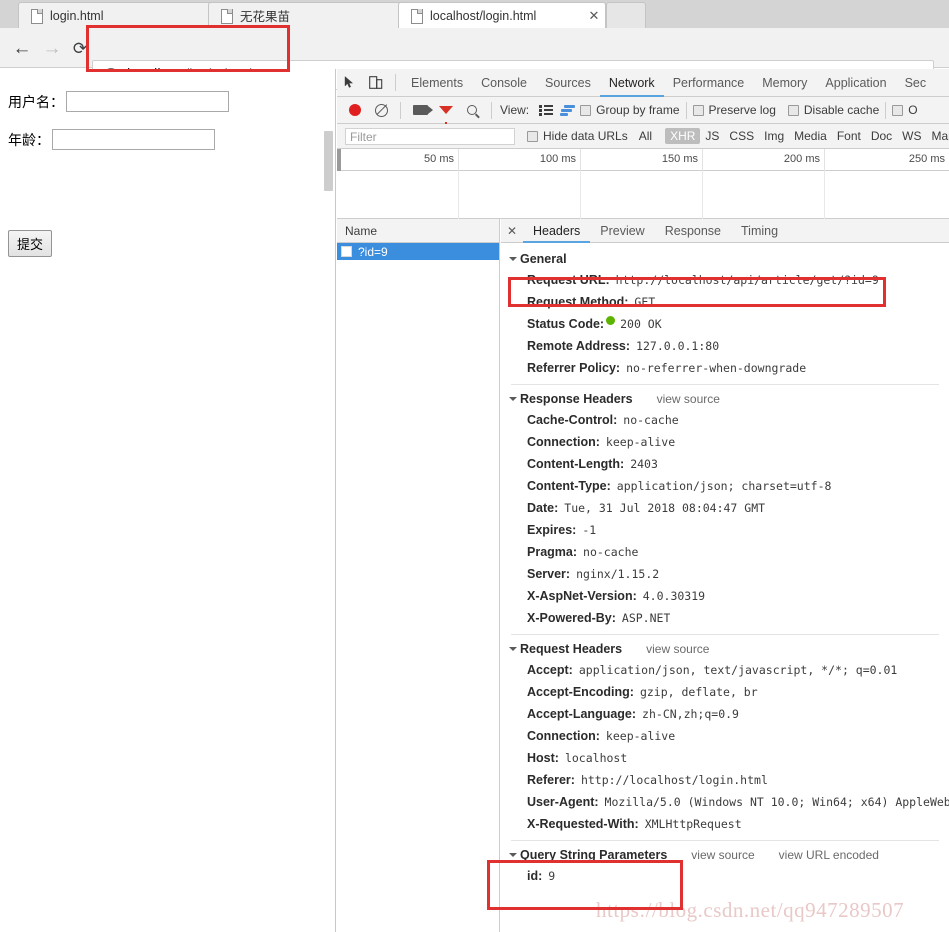 Image resolution: width=949 pixels, height=932 pixels. I want to click on back-icon: ←, so click(22, 48).